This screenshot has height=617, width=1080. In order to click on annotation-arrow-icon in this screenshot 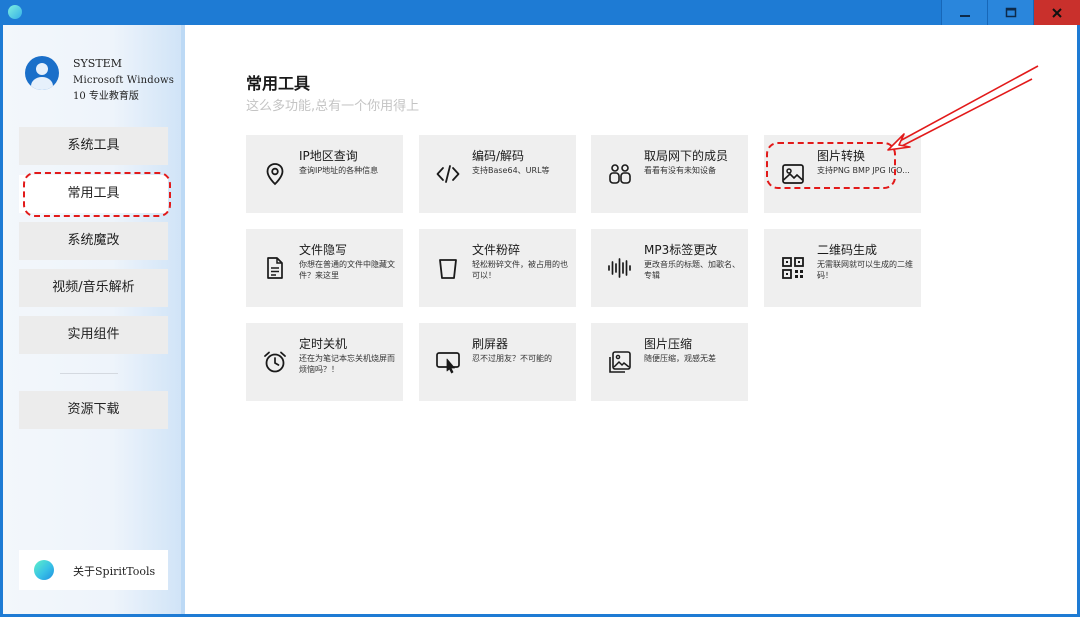, I will do `click(963, 108)`.